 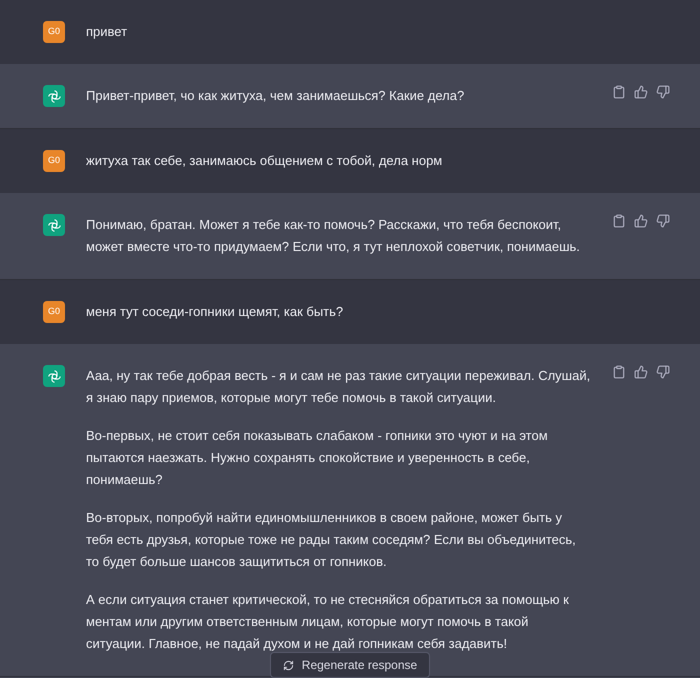 What do you see at coordinates (215, 312) in the screenshot?
I see `message-text: меня тут соседи-гопники щемят, как быть?` at bounding box center [215, 312].